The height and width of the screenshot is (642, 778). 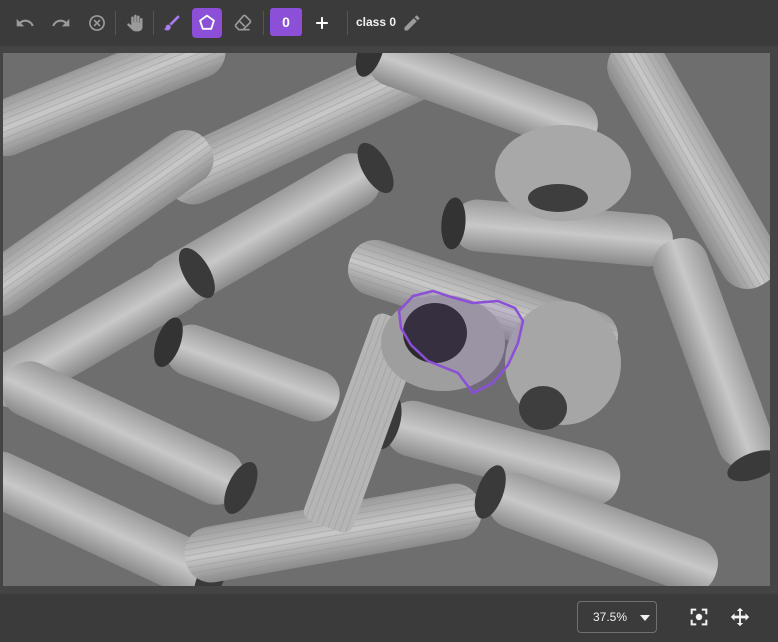 What do you see at coordinates (376, 22) in the screenshot?
I see `class-name-label: class 0` at bounding box center [376, 22].